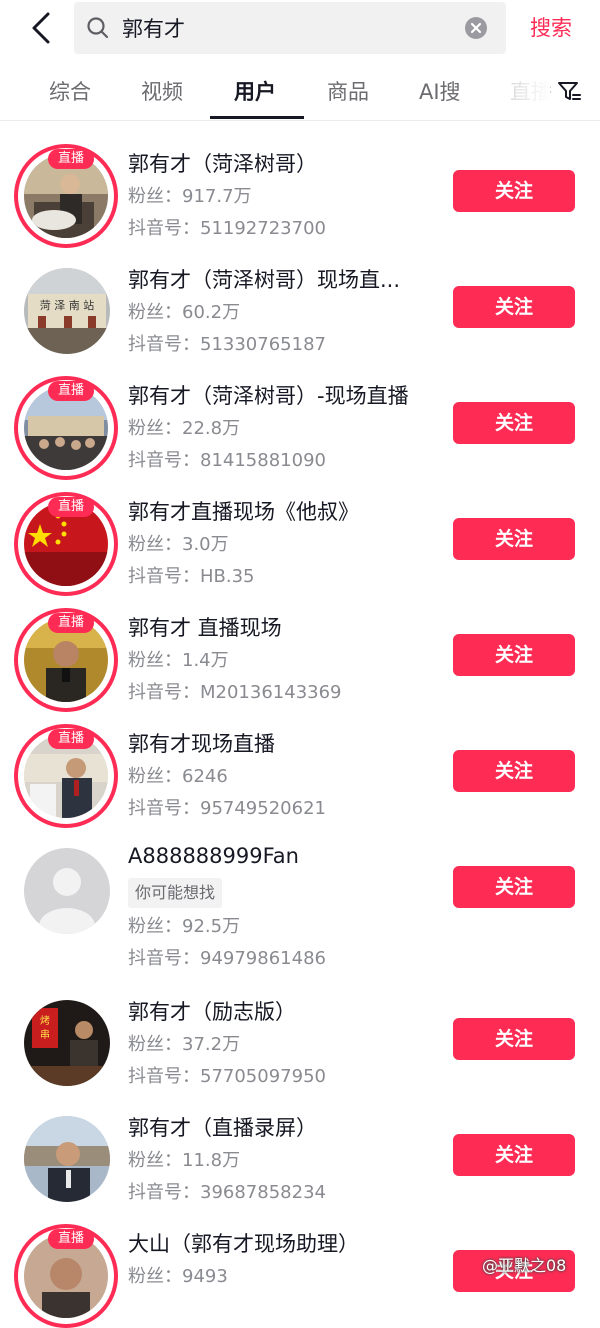  I want to click on search-icon, so click(98, 28).